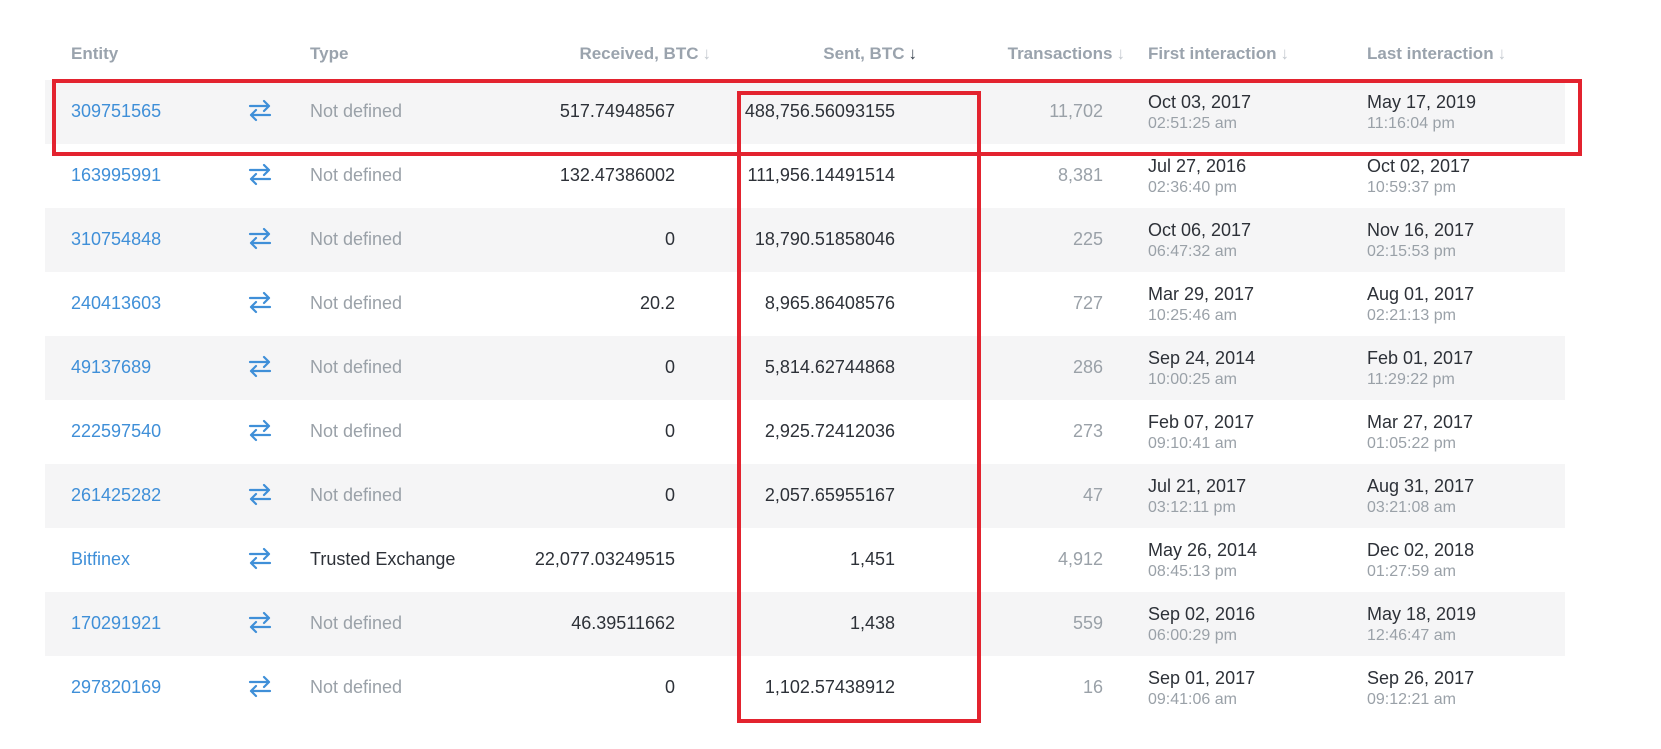 Image resolution: width=1661 pixels, height=749 pixels. I want to click on first-interaction: Feb 07, 2017 09:10:41 am, so click(1201, 433).